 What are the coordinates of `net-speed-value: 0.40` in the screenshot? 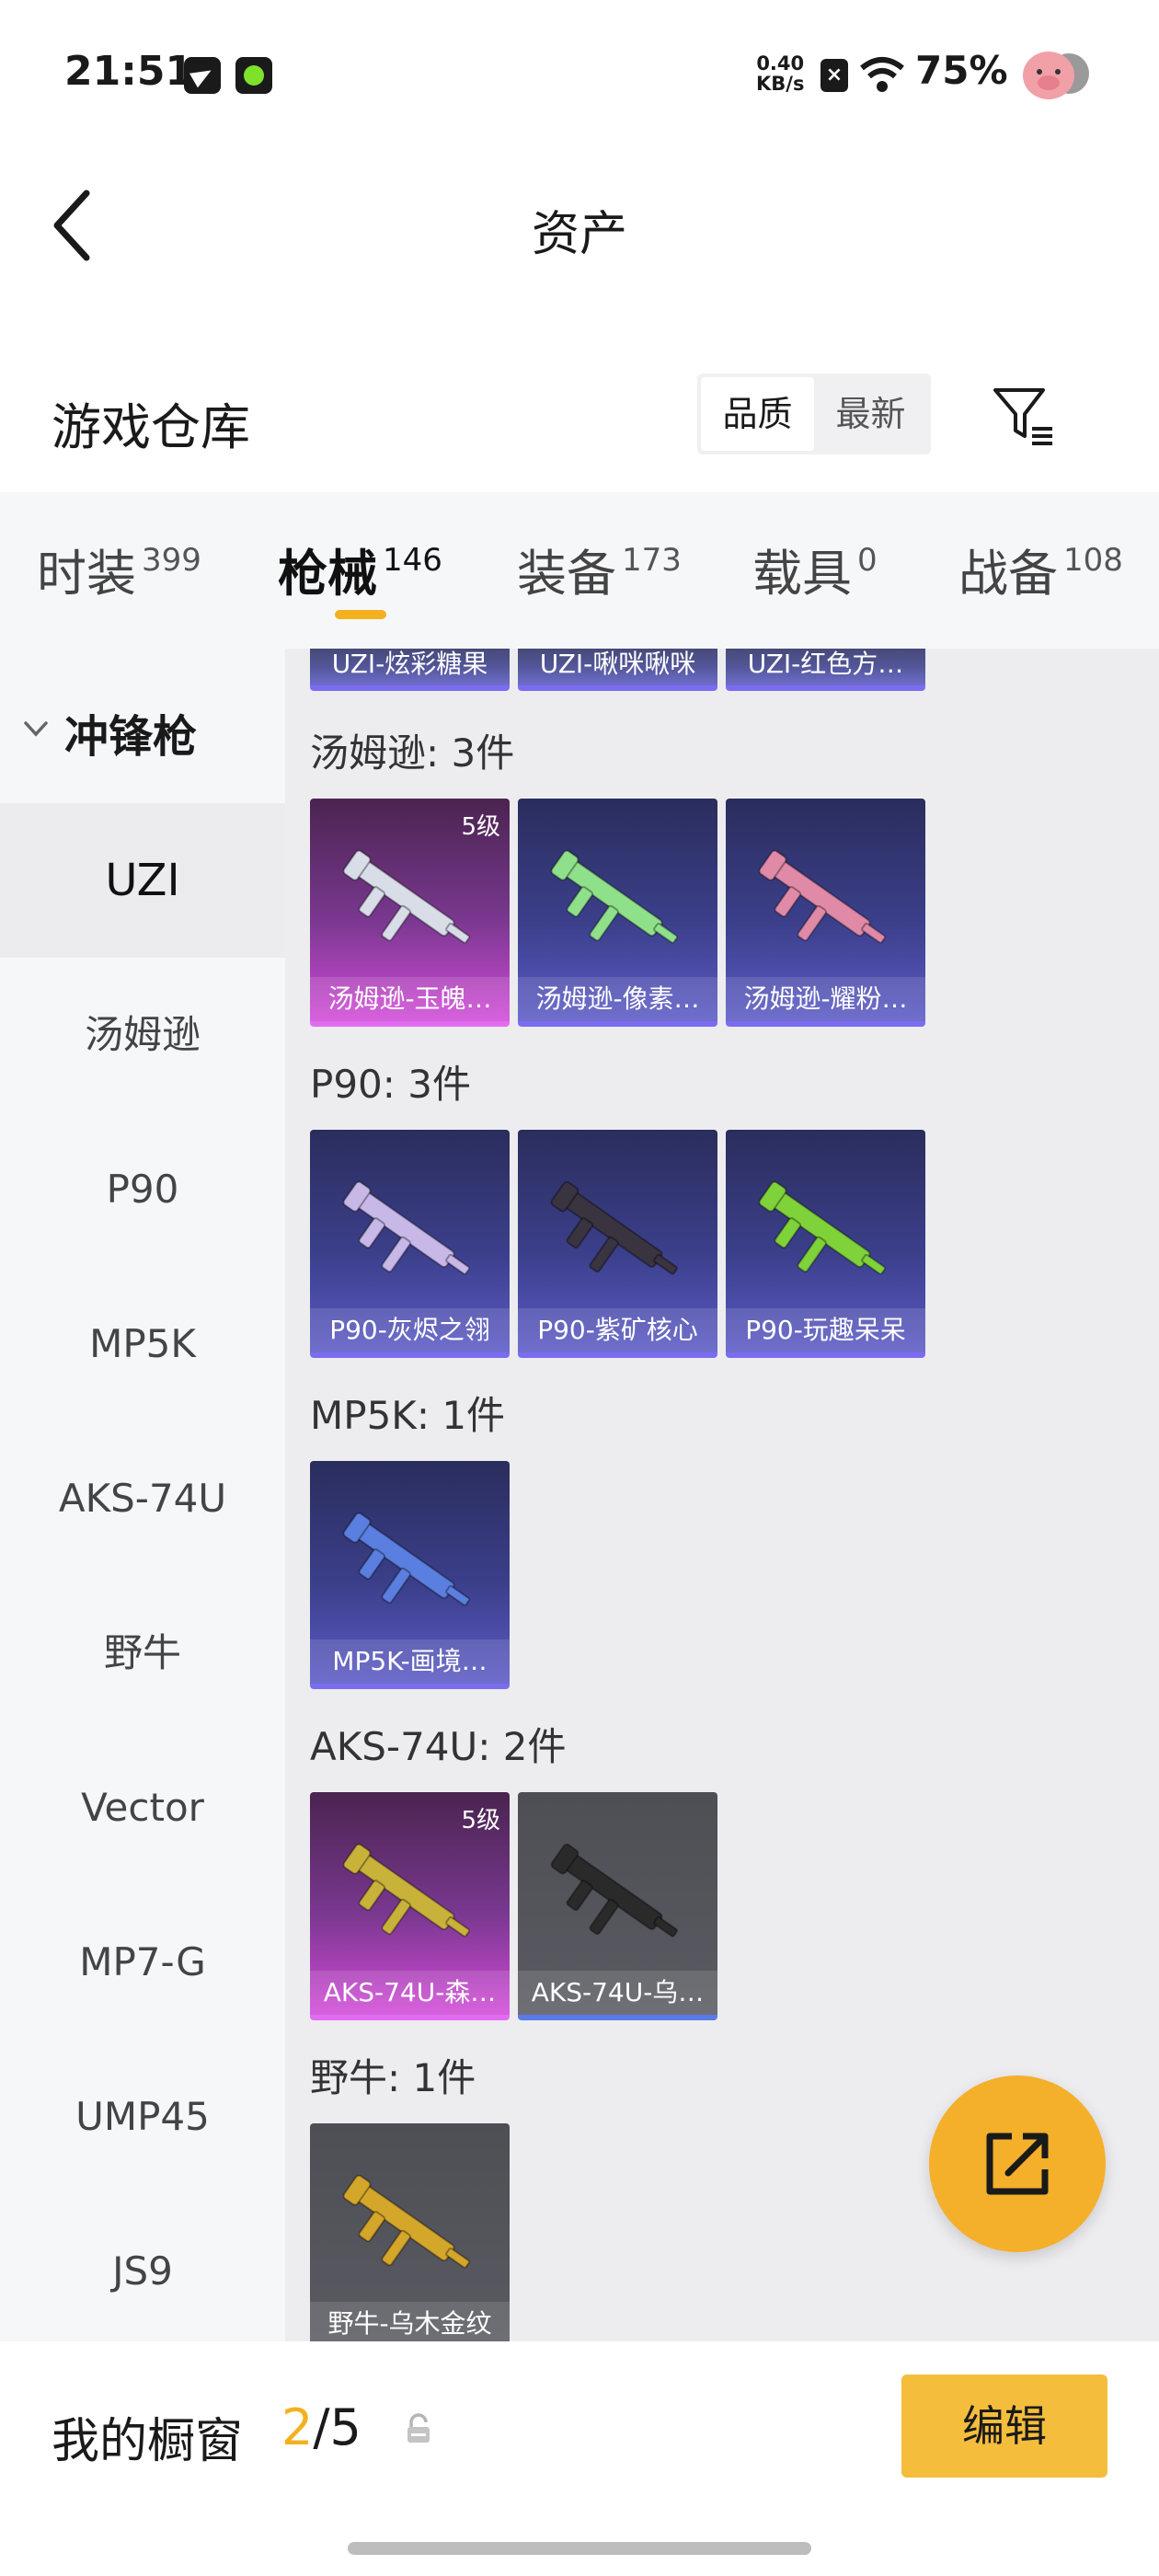 It's located at (780, 63).